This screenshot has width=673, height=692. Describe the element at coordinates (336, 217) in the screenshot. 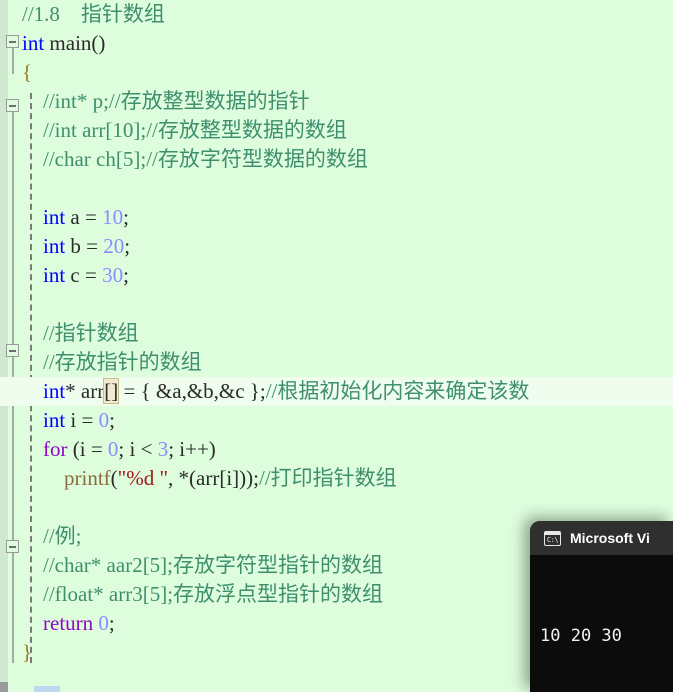

I see `code-line: int a = 10;` at that location.